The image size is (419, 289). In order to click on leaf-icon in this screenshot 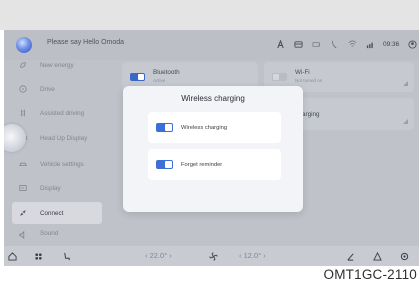, I will do `click(23, 65)`.